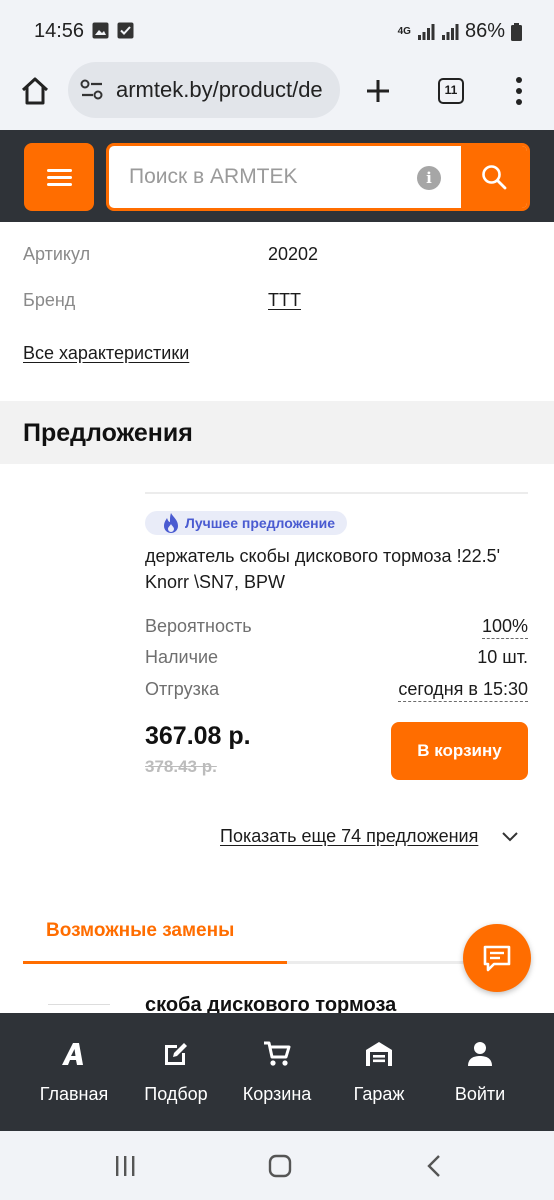 The height and width of the screenshot is (1200, 554). What do you see at coordinates (181, 766) in the screenshot?
I see `offer-old-price: 378.43 р.` at bounding box center [181, 766].